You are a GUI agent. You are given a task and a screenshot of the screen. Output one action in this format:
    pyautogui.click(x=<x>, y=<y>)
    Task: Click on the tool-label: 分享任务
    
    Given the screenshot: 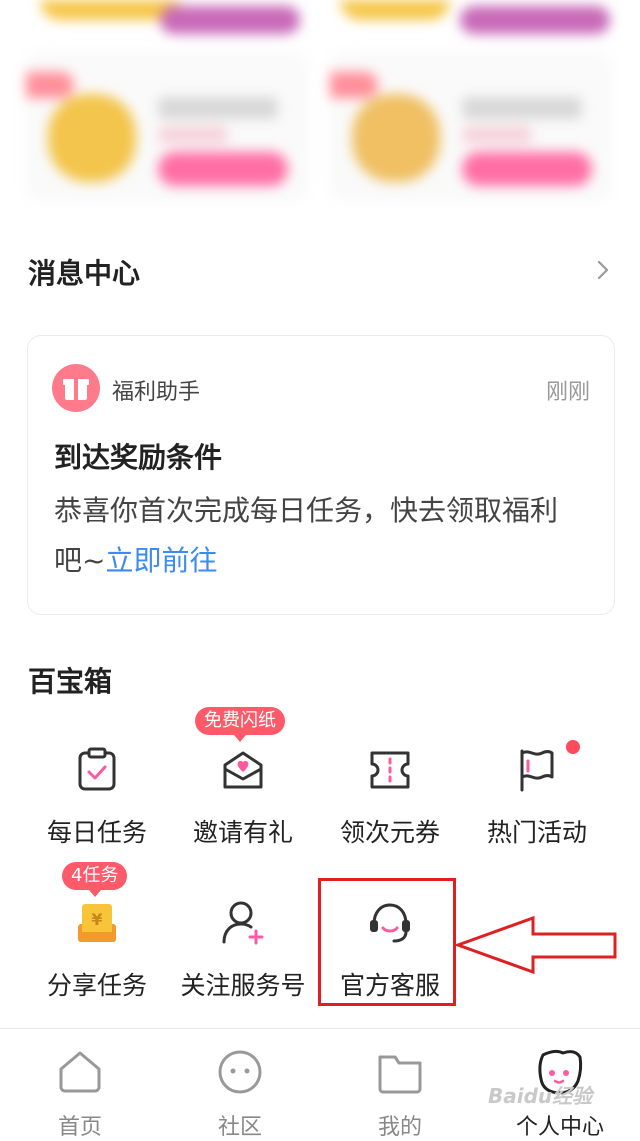 What is the action you would take?
    pyautogui.click(x=96, y=985)
    